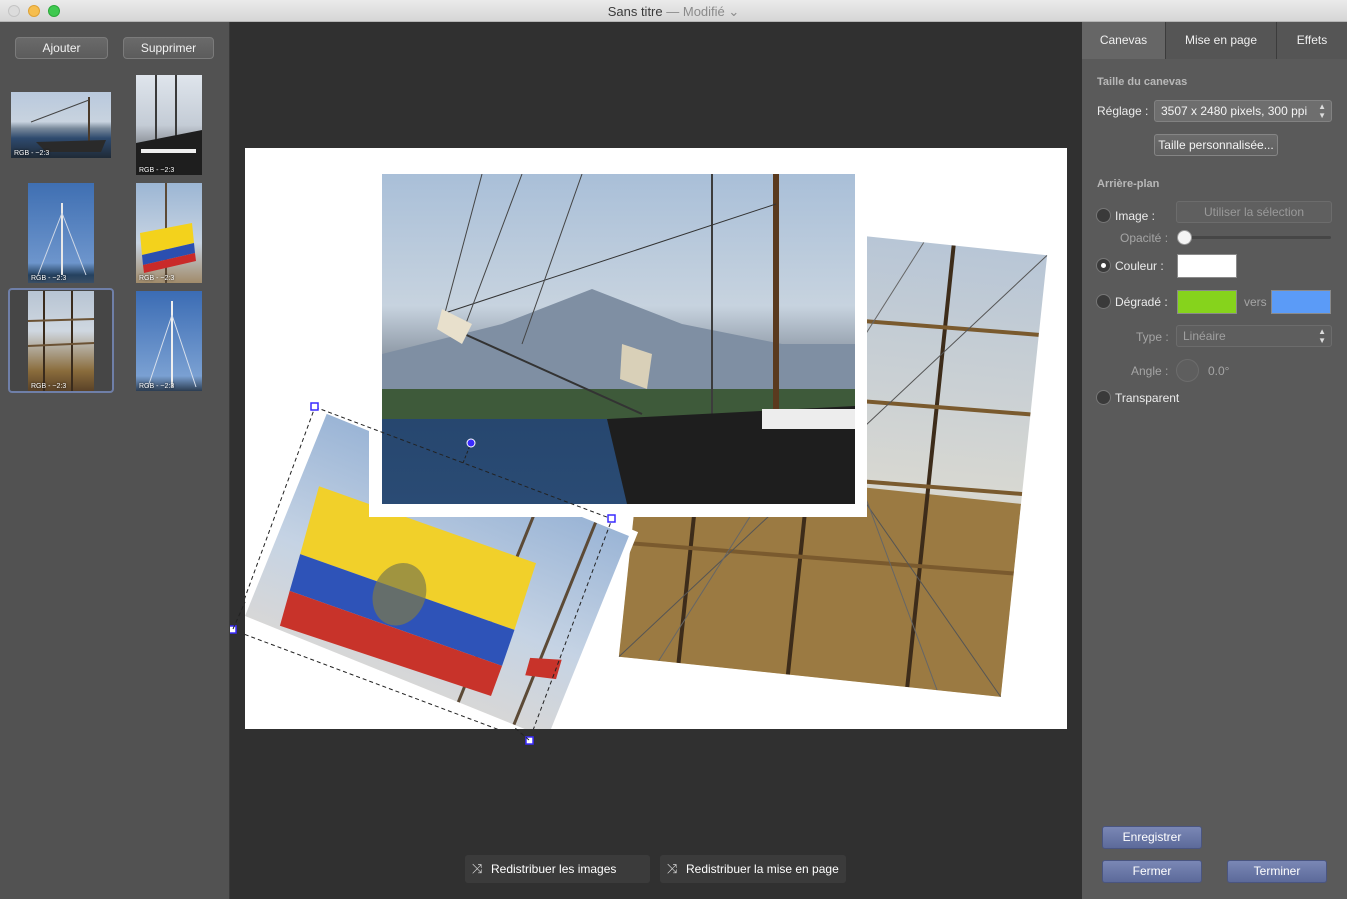 Image resolution: width=1347 pixels, height=899 pixels. I want to click on close-button: Fermer, so click(1152, 871).